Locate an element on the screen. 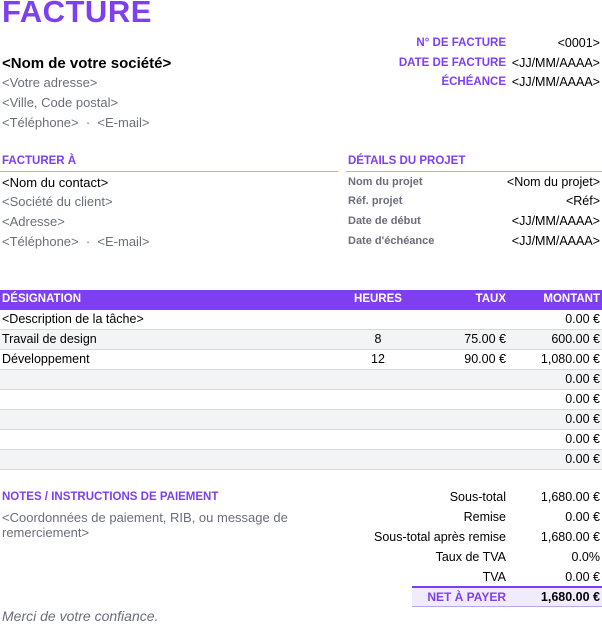 Image resolution: width=602 pixels, height=624 pixels. discount-label: Remise is located at coordinates (484, 517).